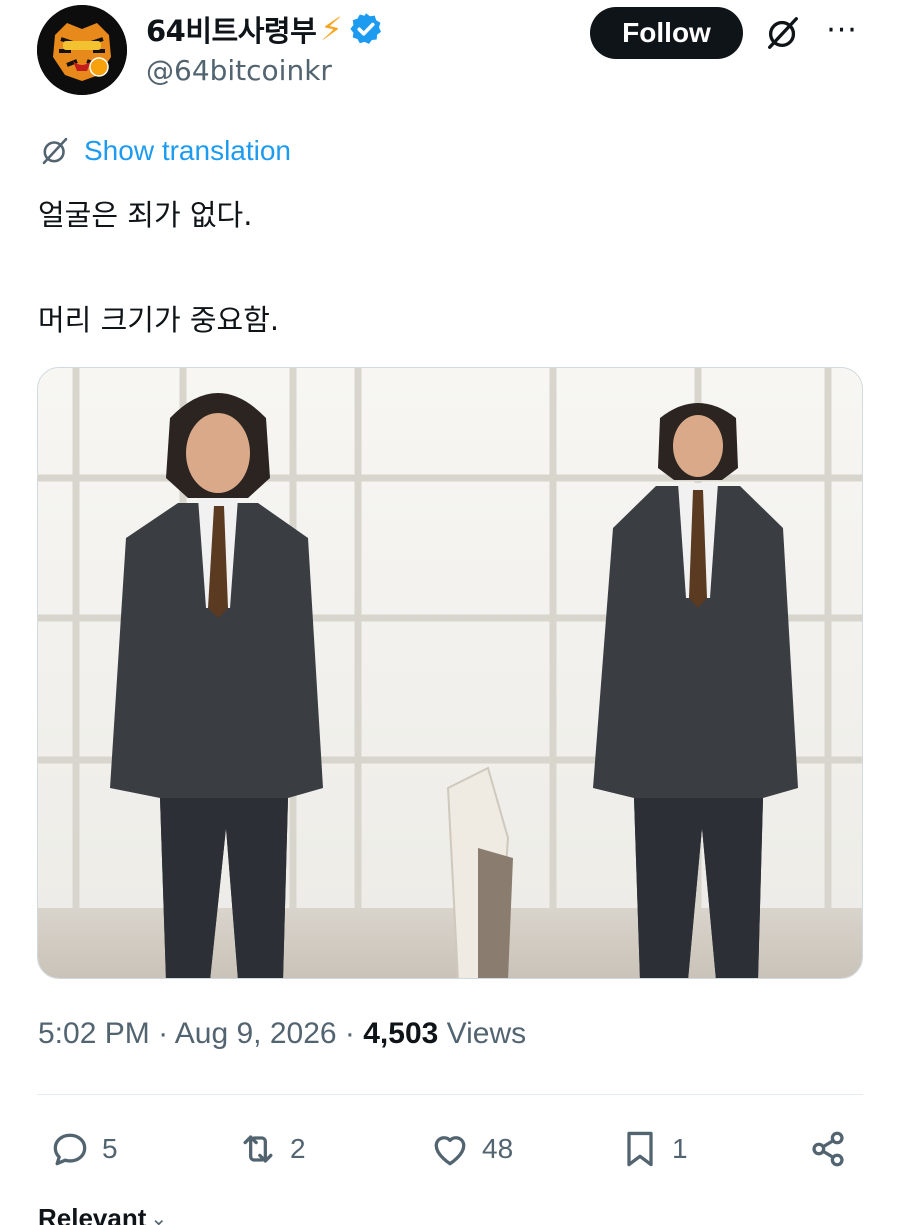 The image size is (900, 1225). Describe the element at coordinates (366, 29) in the screenshot. I see `verified-badge-icon` at that location.